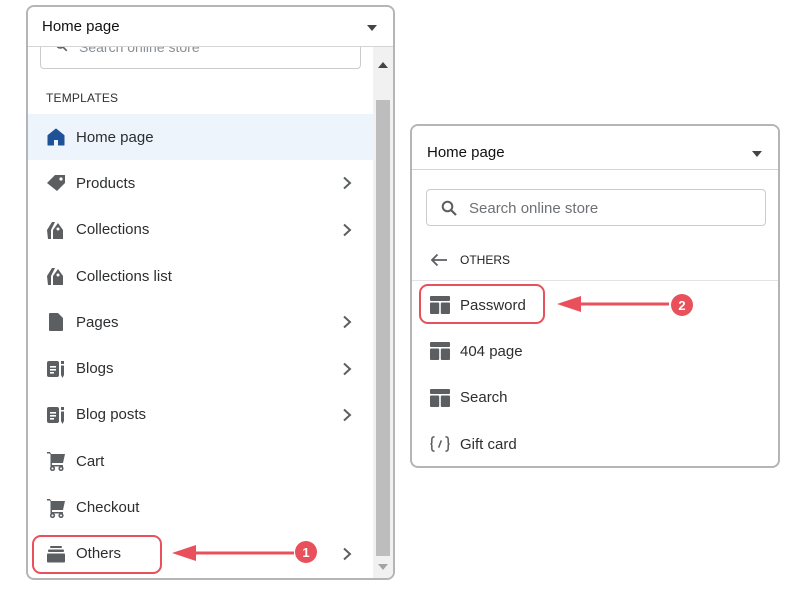 Image resolution: width=800 pixels, height=592 pixels. Describe the element at coordinates (488, 444) in the screenshot. I see `template-item-label: Gift card` at that location.